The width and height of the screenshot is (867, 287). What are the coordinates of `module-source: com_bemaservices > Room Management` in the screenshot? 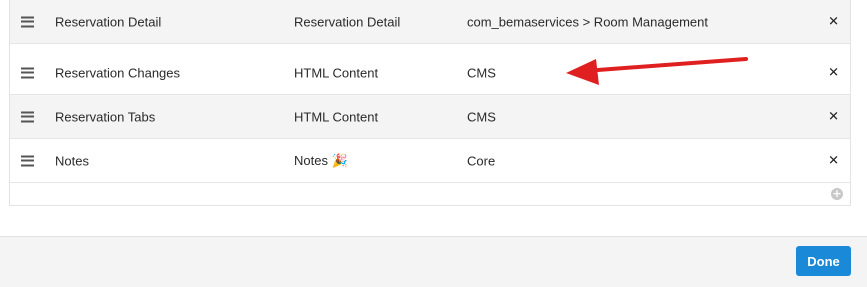 It's located at (587, 21).